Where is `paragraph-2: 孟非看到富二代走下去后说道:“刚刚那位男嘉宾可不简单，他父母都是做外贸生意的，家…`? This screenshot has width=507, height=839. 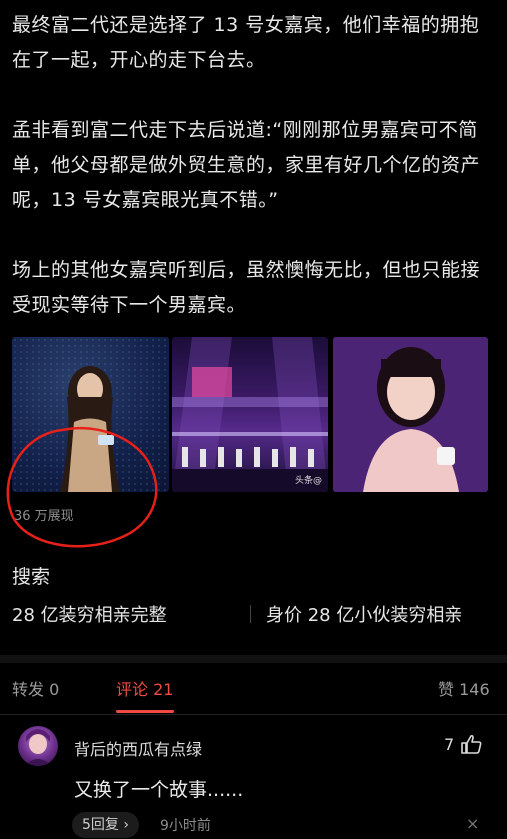 paragraph-2: 孟非看到富二代走下去后说道:“刚刚那位男嘉宾可不简单，他父母都是做外贸生意的，家… is located at coordinates (246, 165).